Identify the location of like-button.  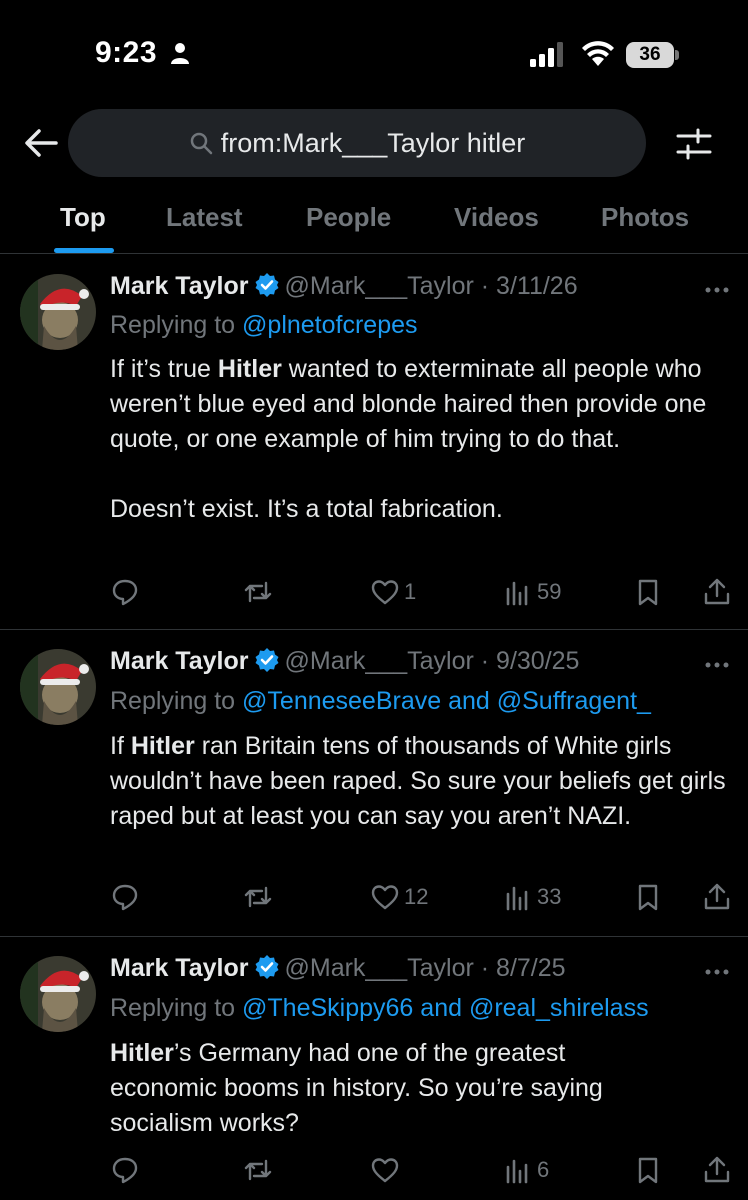
(387, 1170).